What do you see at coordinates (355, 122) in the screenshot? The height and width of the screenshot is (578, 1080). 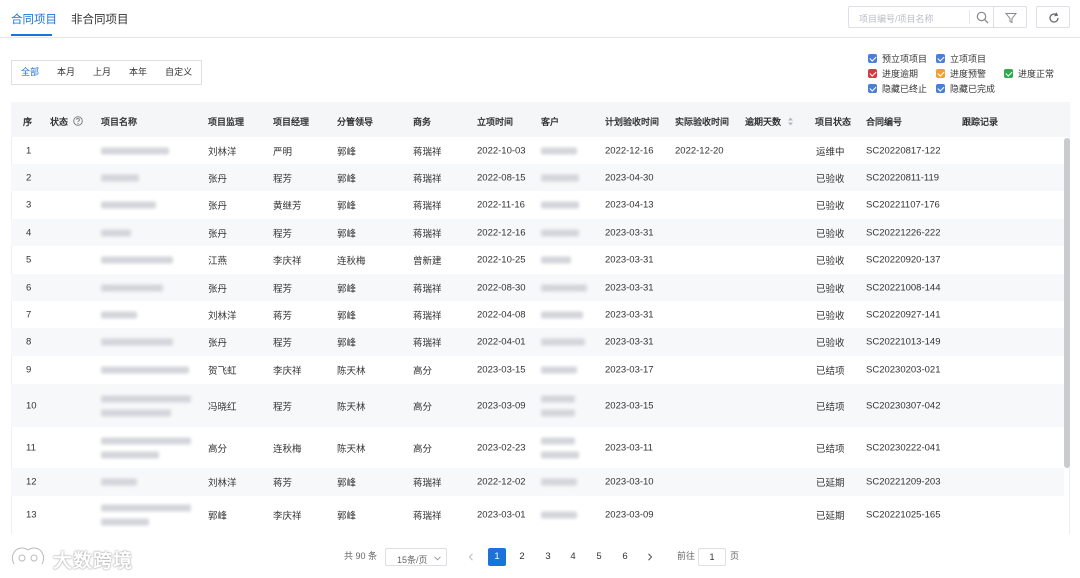 I see `col-leader: 分管领导` at bounding box center [355, 122].